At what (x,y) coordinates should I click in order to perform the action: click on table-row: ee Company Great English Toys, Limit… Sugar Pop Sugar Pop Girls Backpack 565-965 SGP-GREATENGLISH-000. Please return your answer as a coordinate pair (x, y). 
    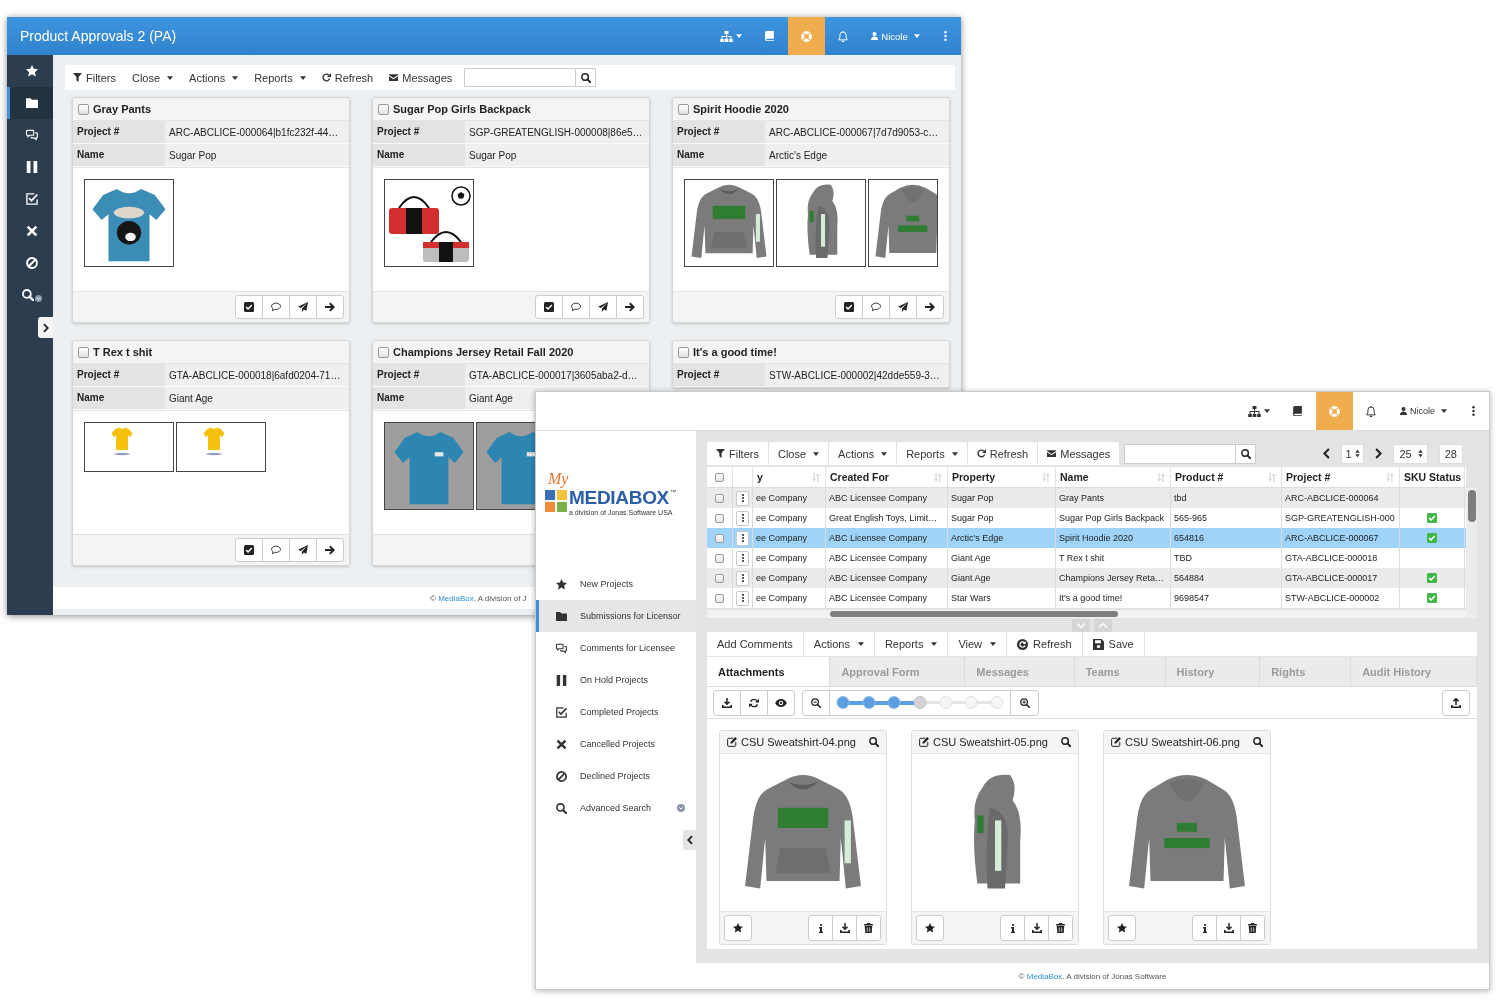
    Looking at the image, I should click on (1086, 518).